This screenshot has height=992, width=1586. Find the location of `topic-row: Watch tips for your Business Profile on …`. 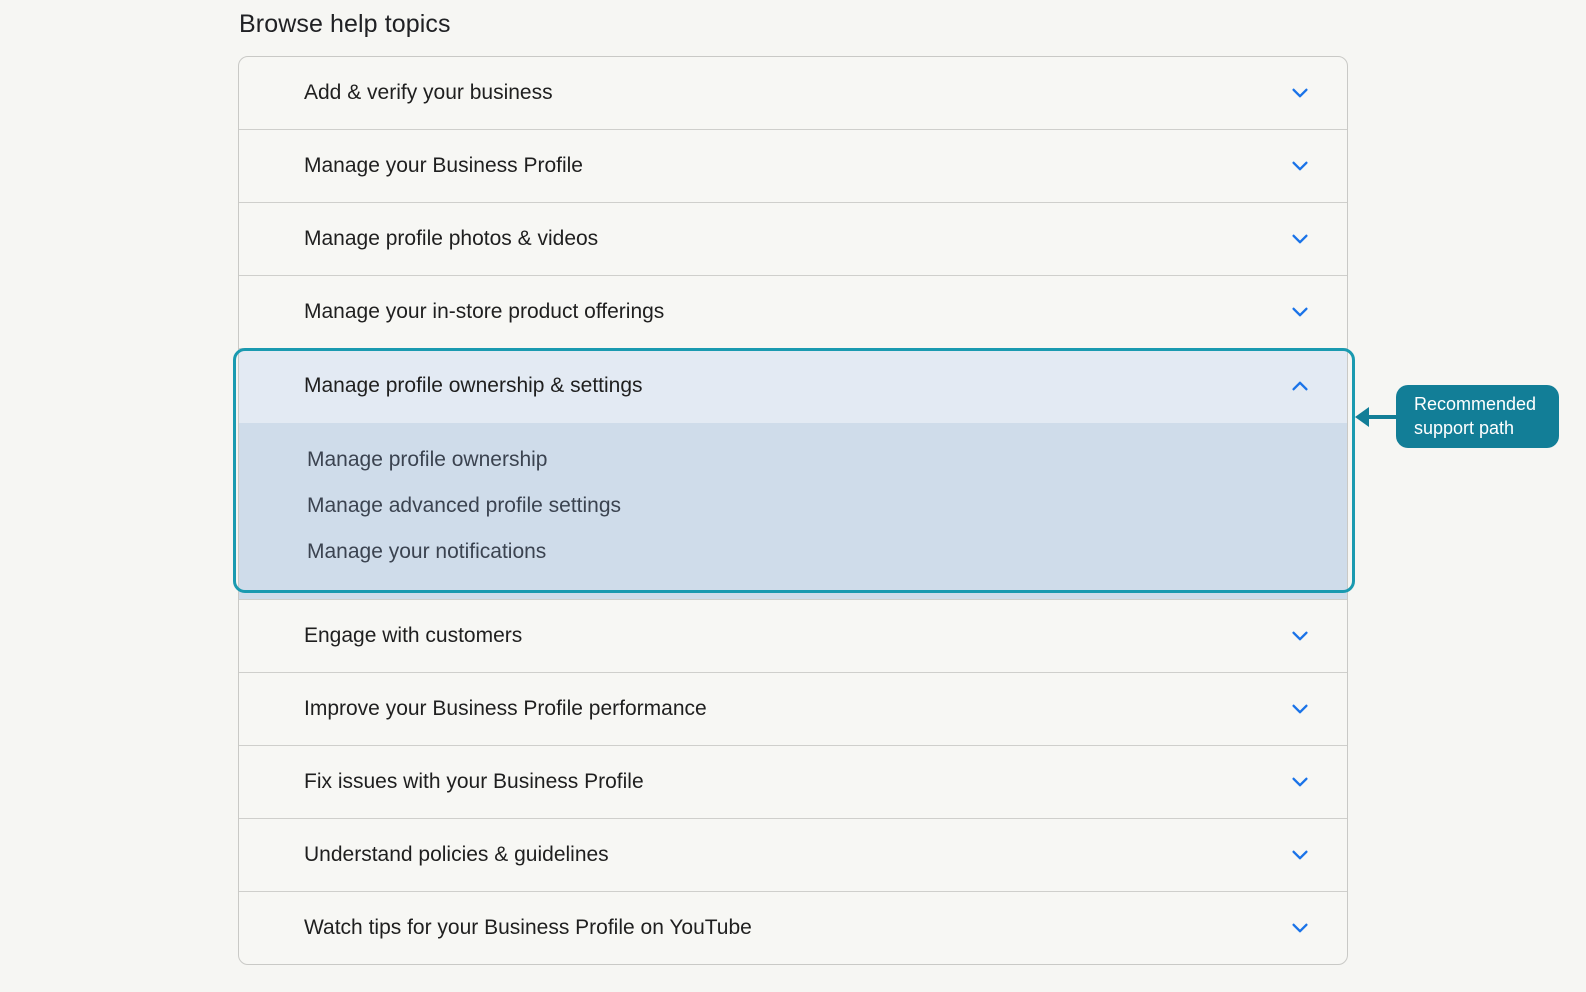

topic-row: Watch tips for your Business Profile on … is located at coordinates (793, 927).